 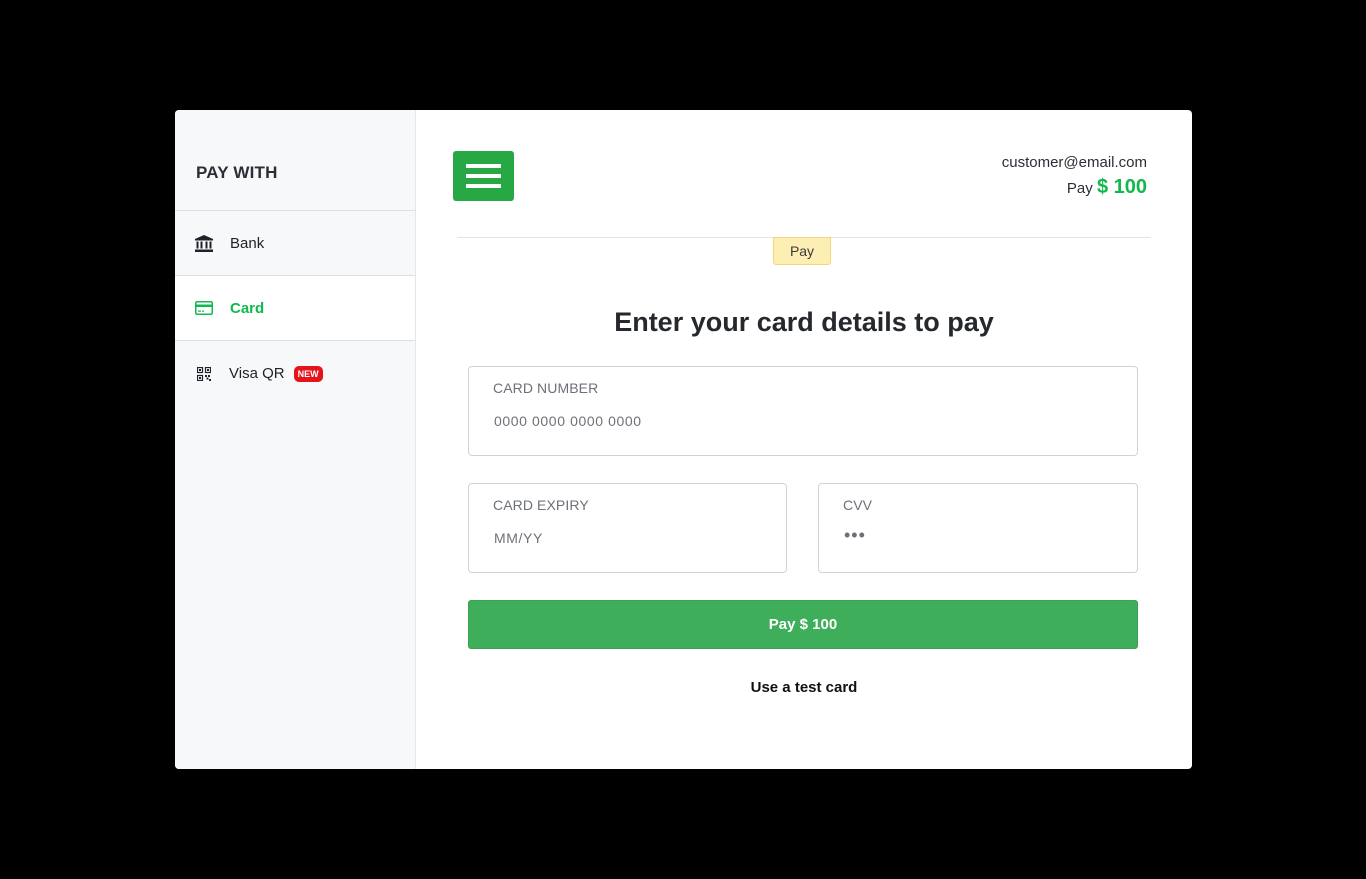 What do you see at coordinates (541, 505) in the screenshot?
I see `card-expiry-label: CARD EXPIRY` at bounding box center [541, 505].